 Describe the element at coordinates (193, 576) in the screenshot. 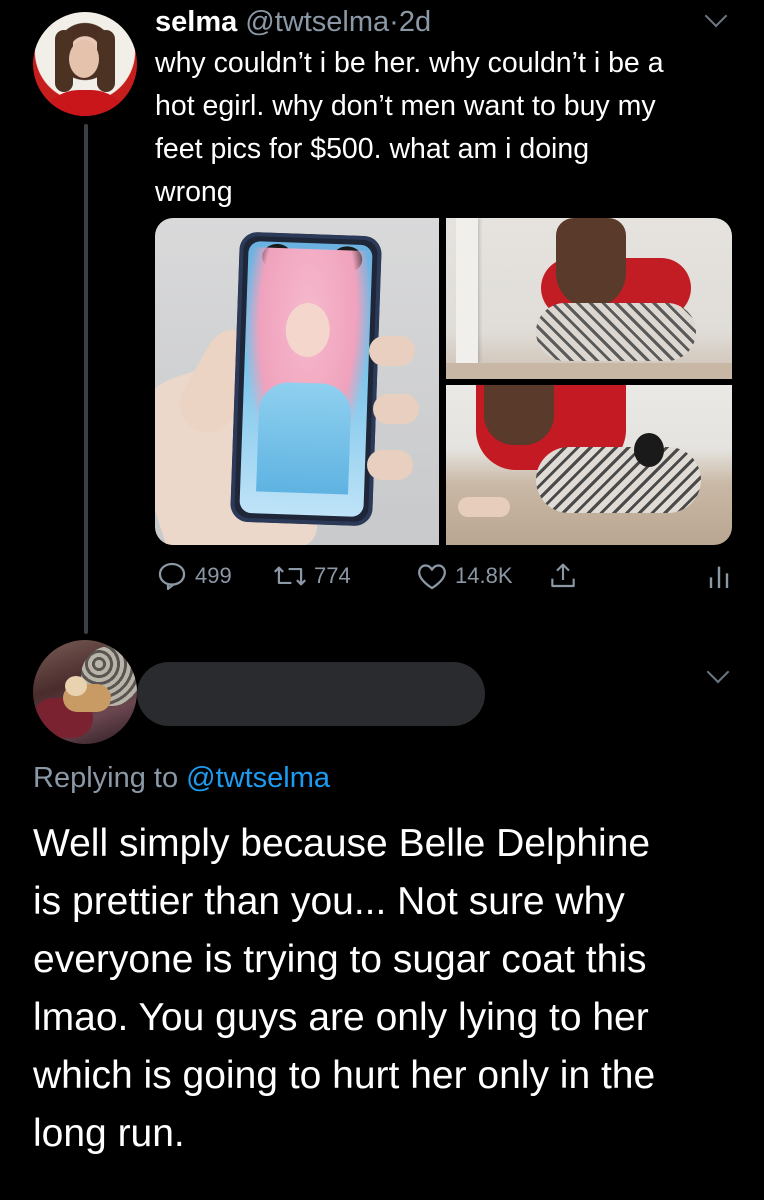

I see `reply-button: 499` at that location.